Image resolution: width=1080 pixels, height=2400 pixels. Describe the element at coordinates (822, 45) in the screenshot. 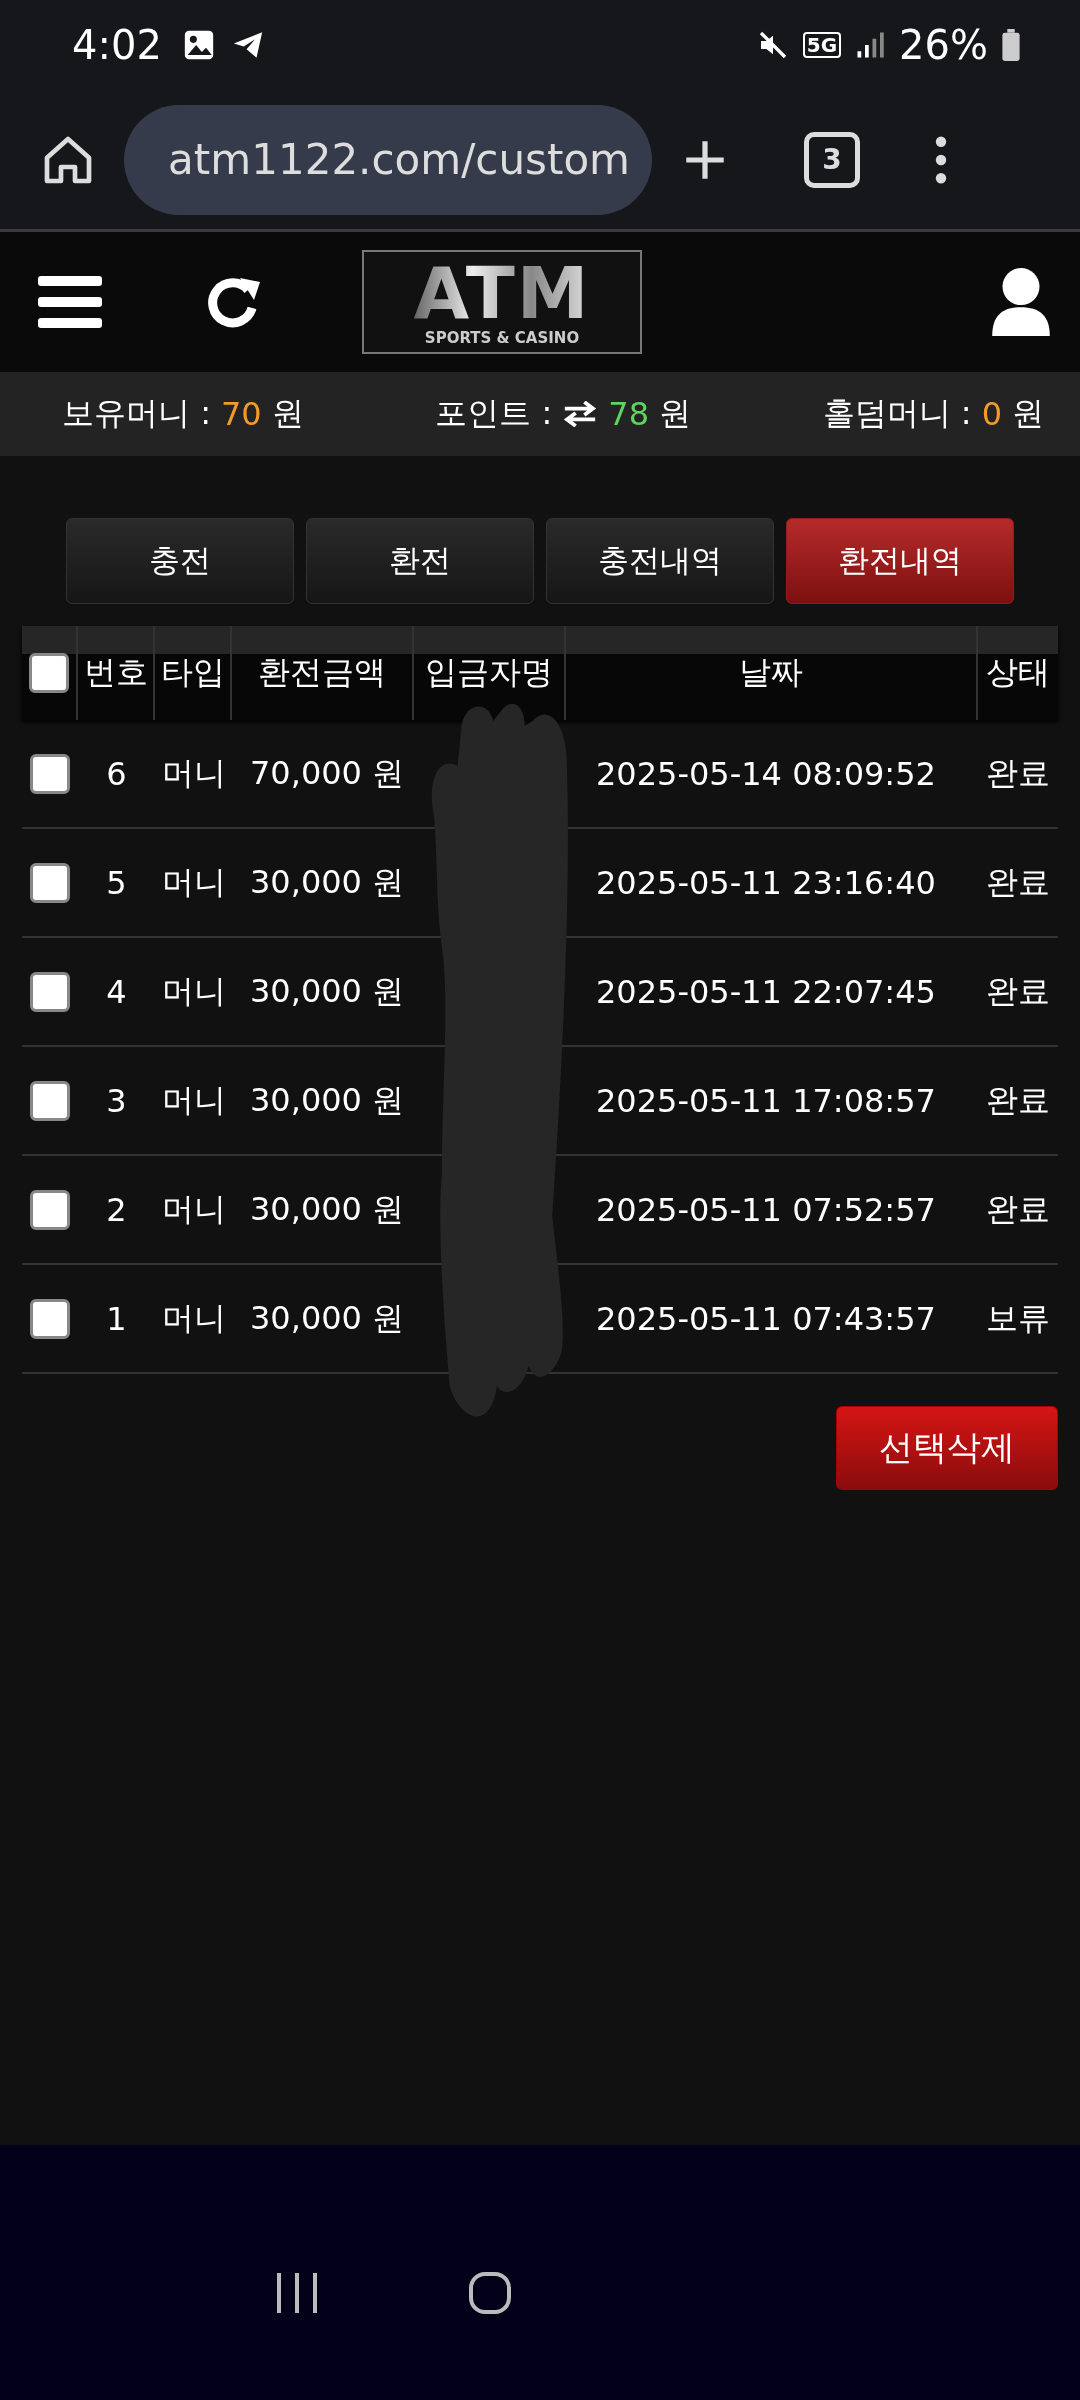

I see `network-label: 5G` at that location.